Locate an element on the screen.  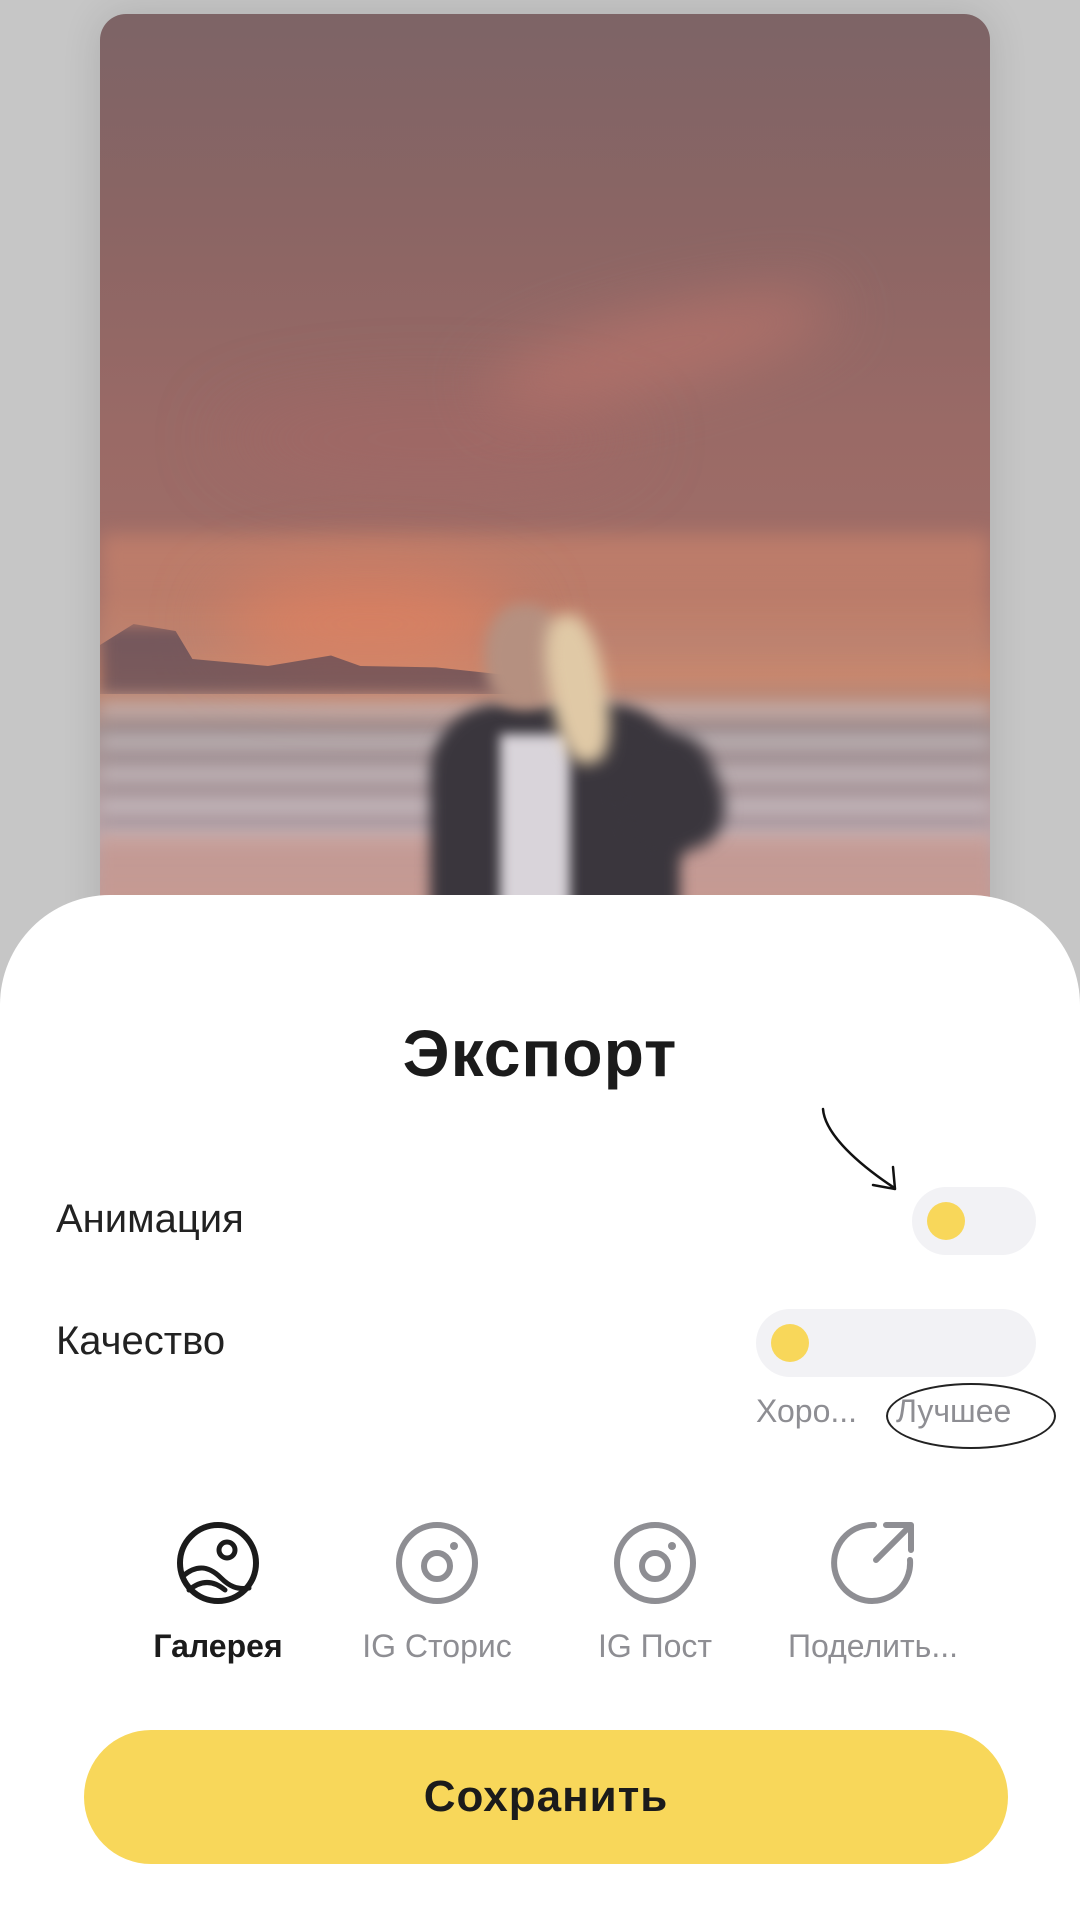
quality-slider is located at coordinates (896, 1343).